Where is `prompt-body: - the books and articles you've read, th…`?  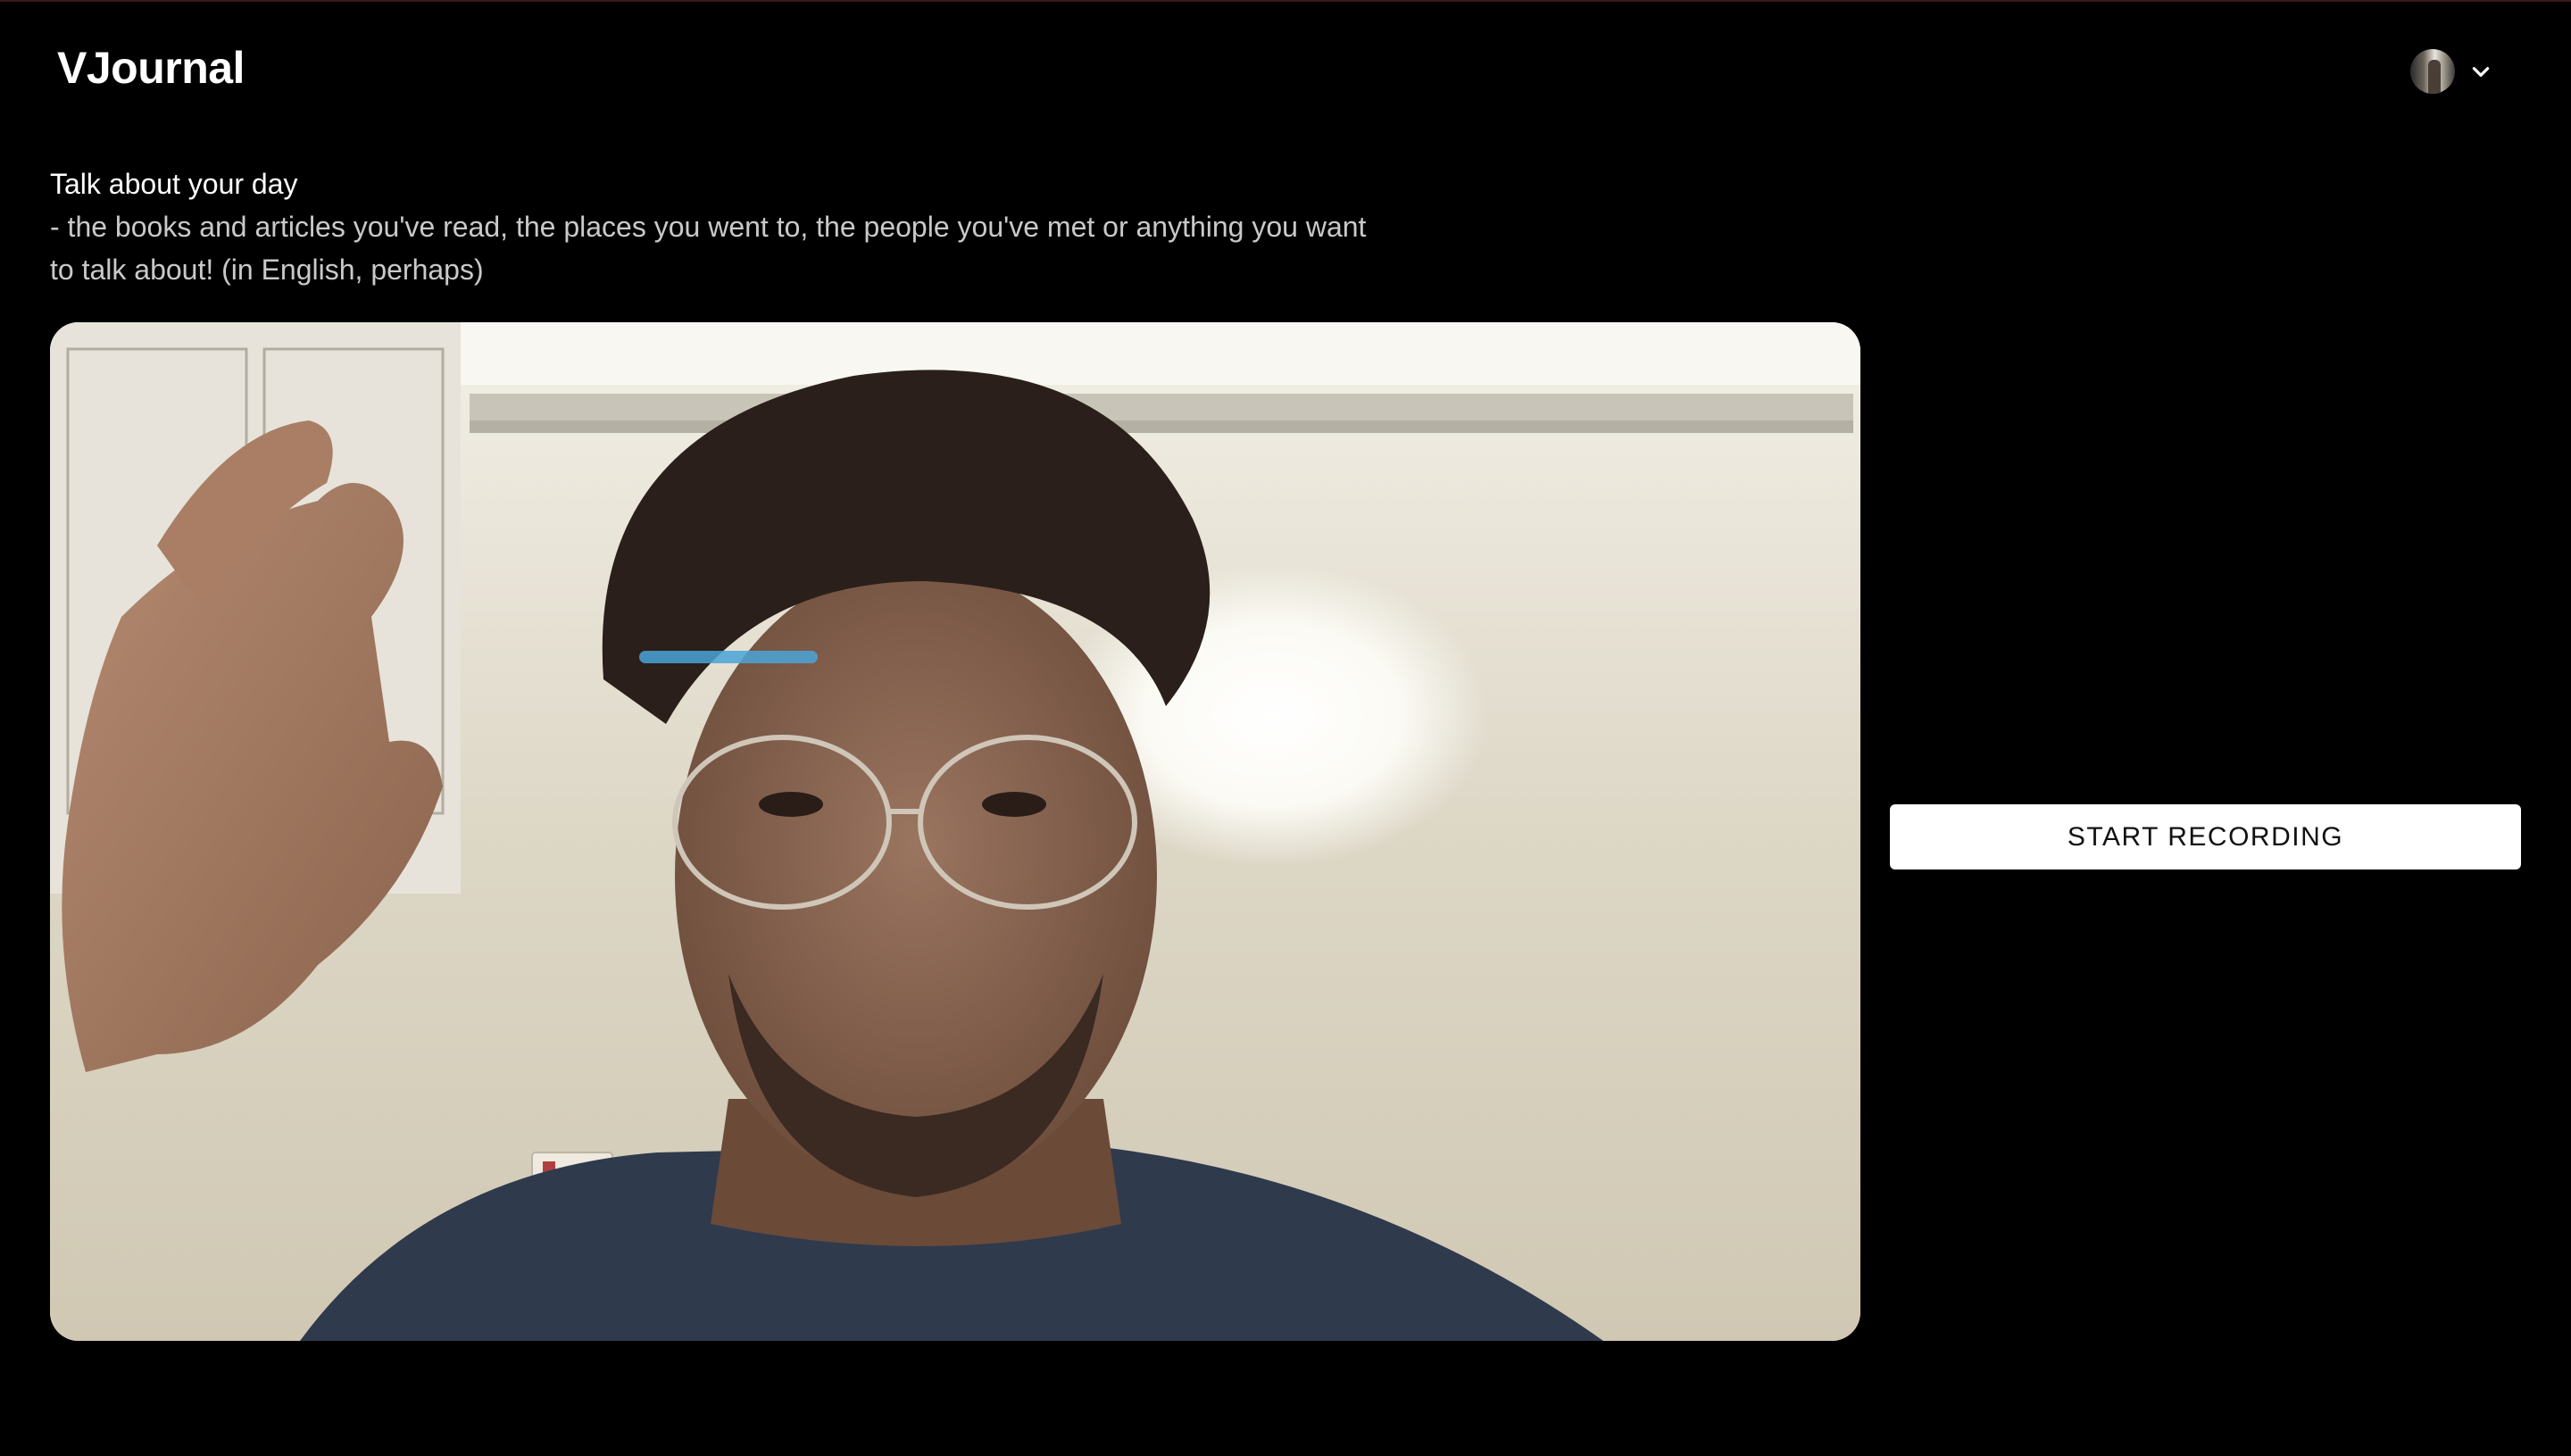 prompt-body: - the books and articles you've read, th… is located at coordinates (708, 248).